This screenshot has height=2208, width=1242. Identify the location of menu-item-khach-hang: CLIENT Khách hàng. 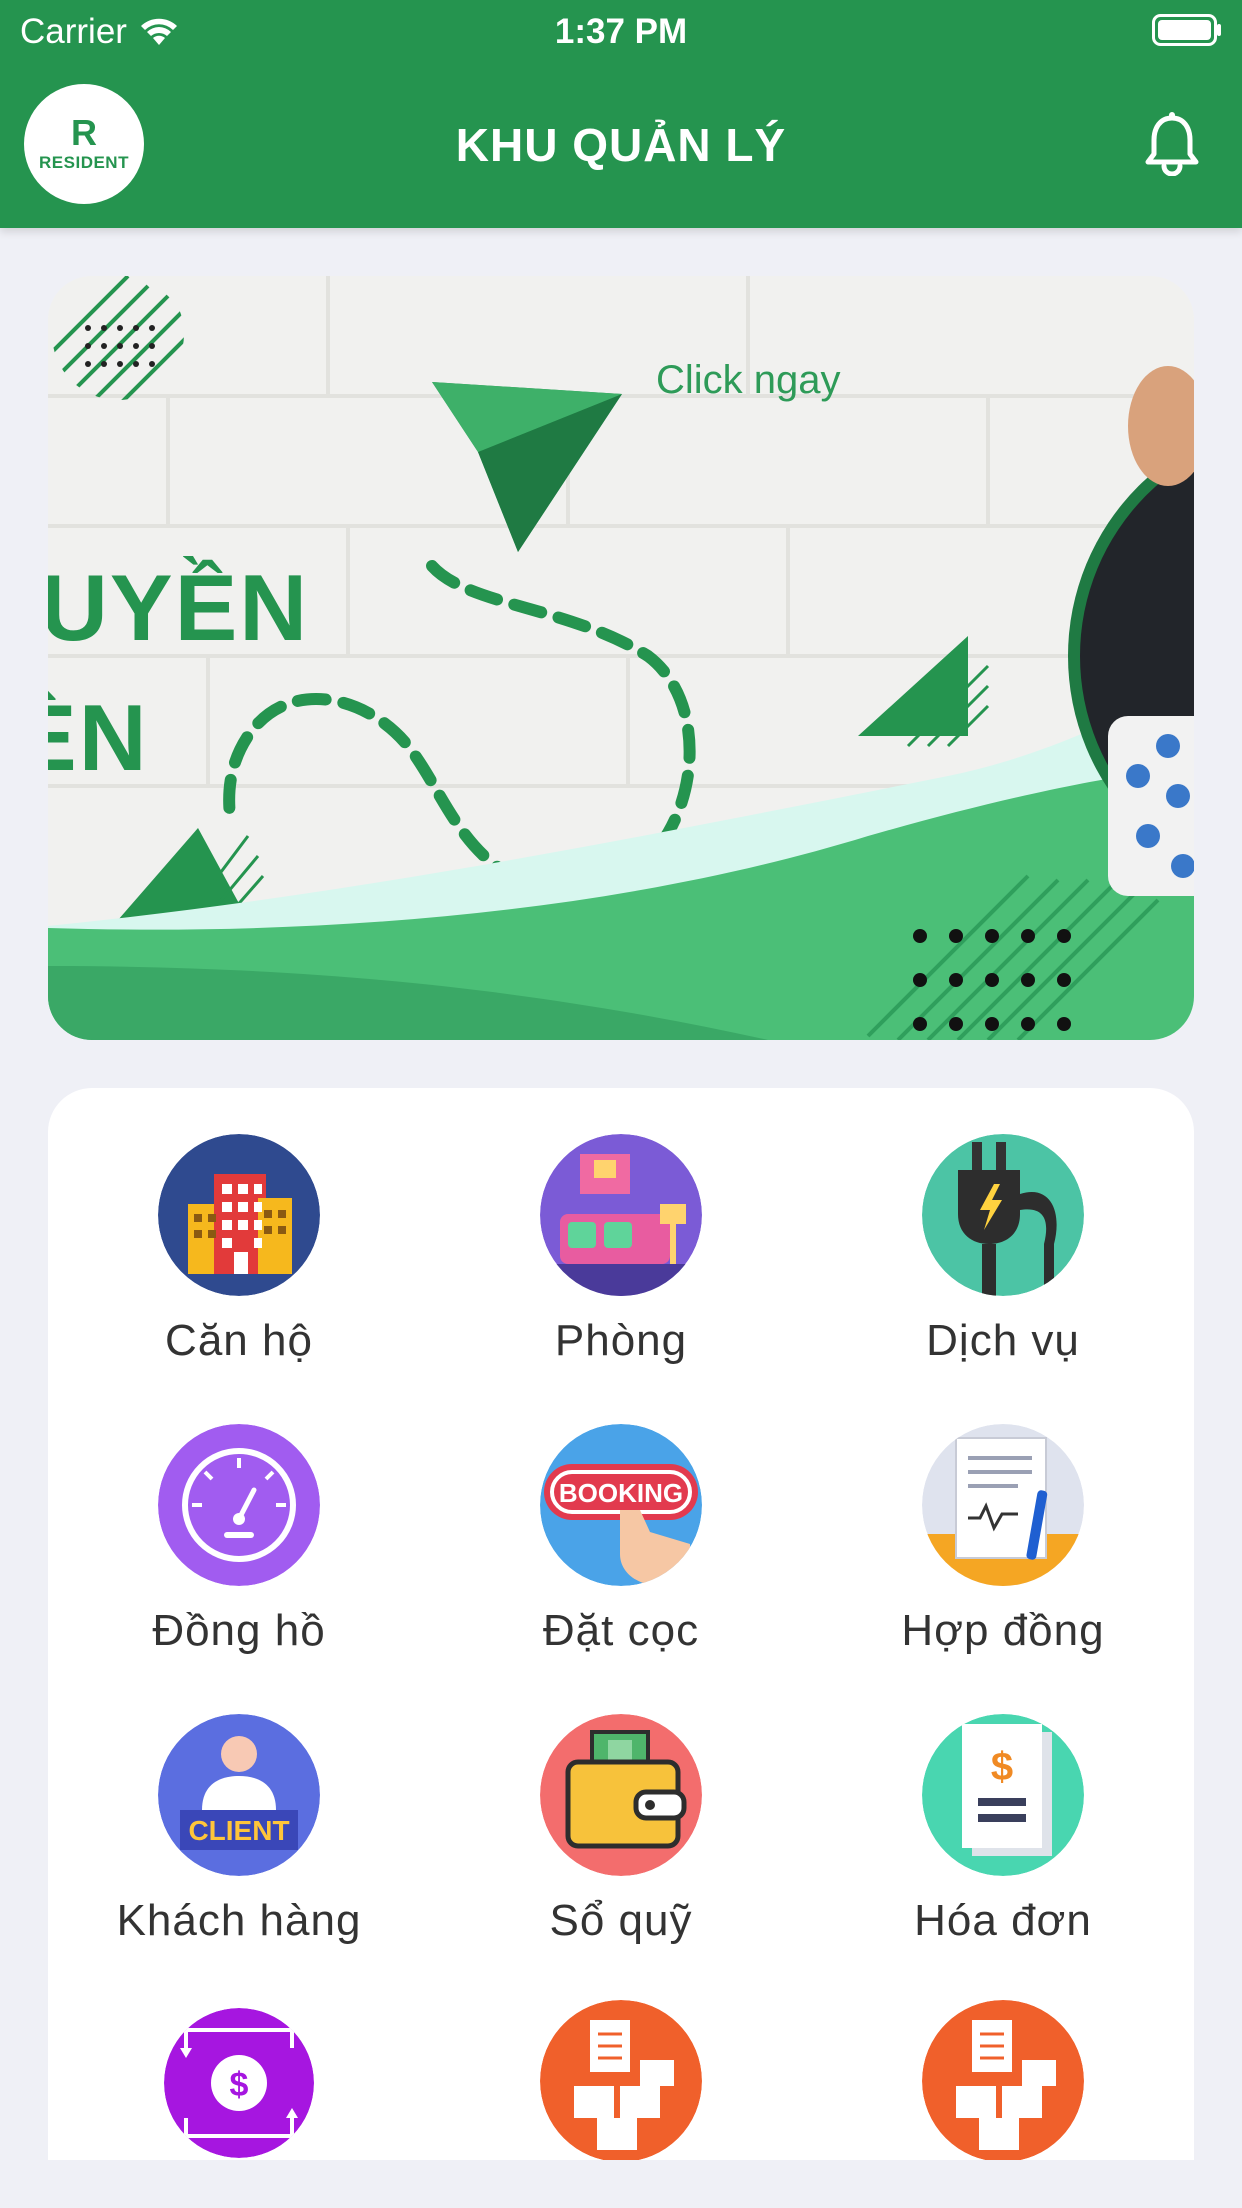
(239, 1813).